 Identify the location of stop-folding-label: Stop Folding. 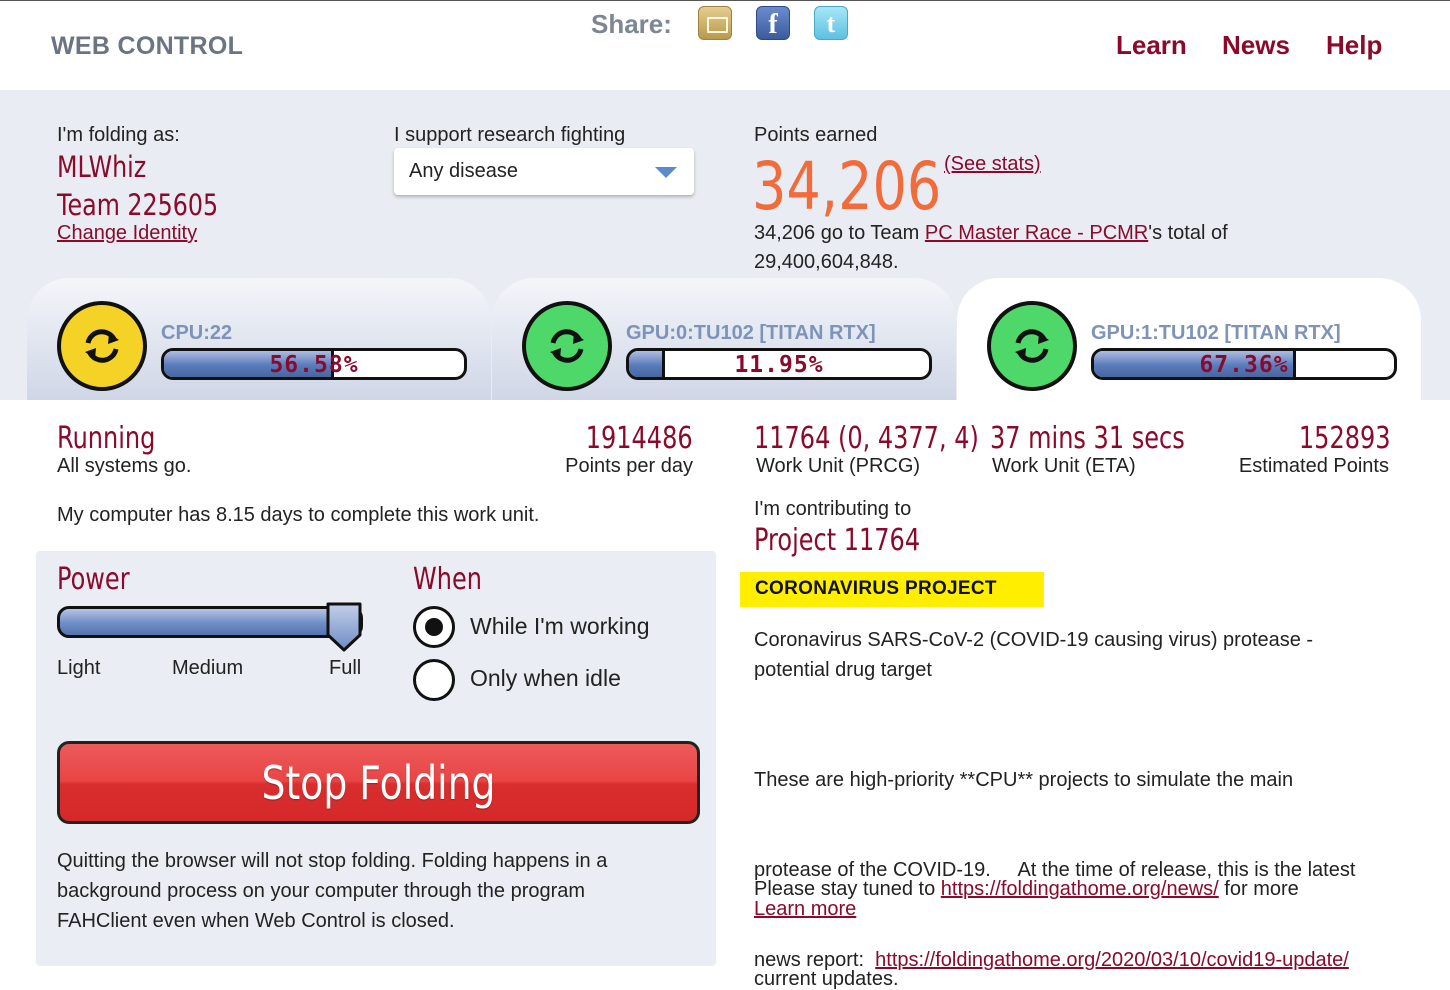
(378, 783).